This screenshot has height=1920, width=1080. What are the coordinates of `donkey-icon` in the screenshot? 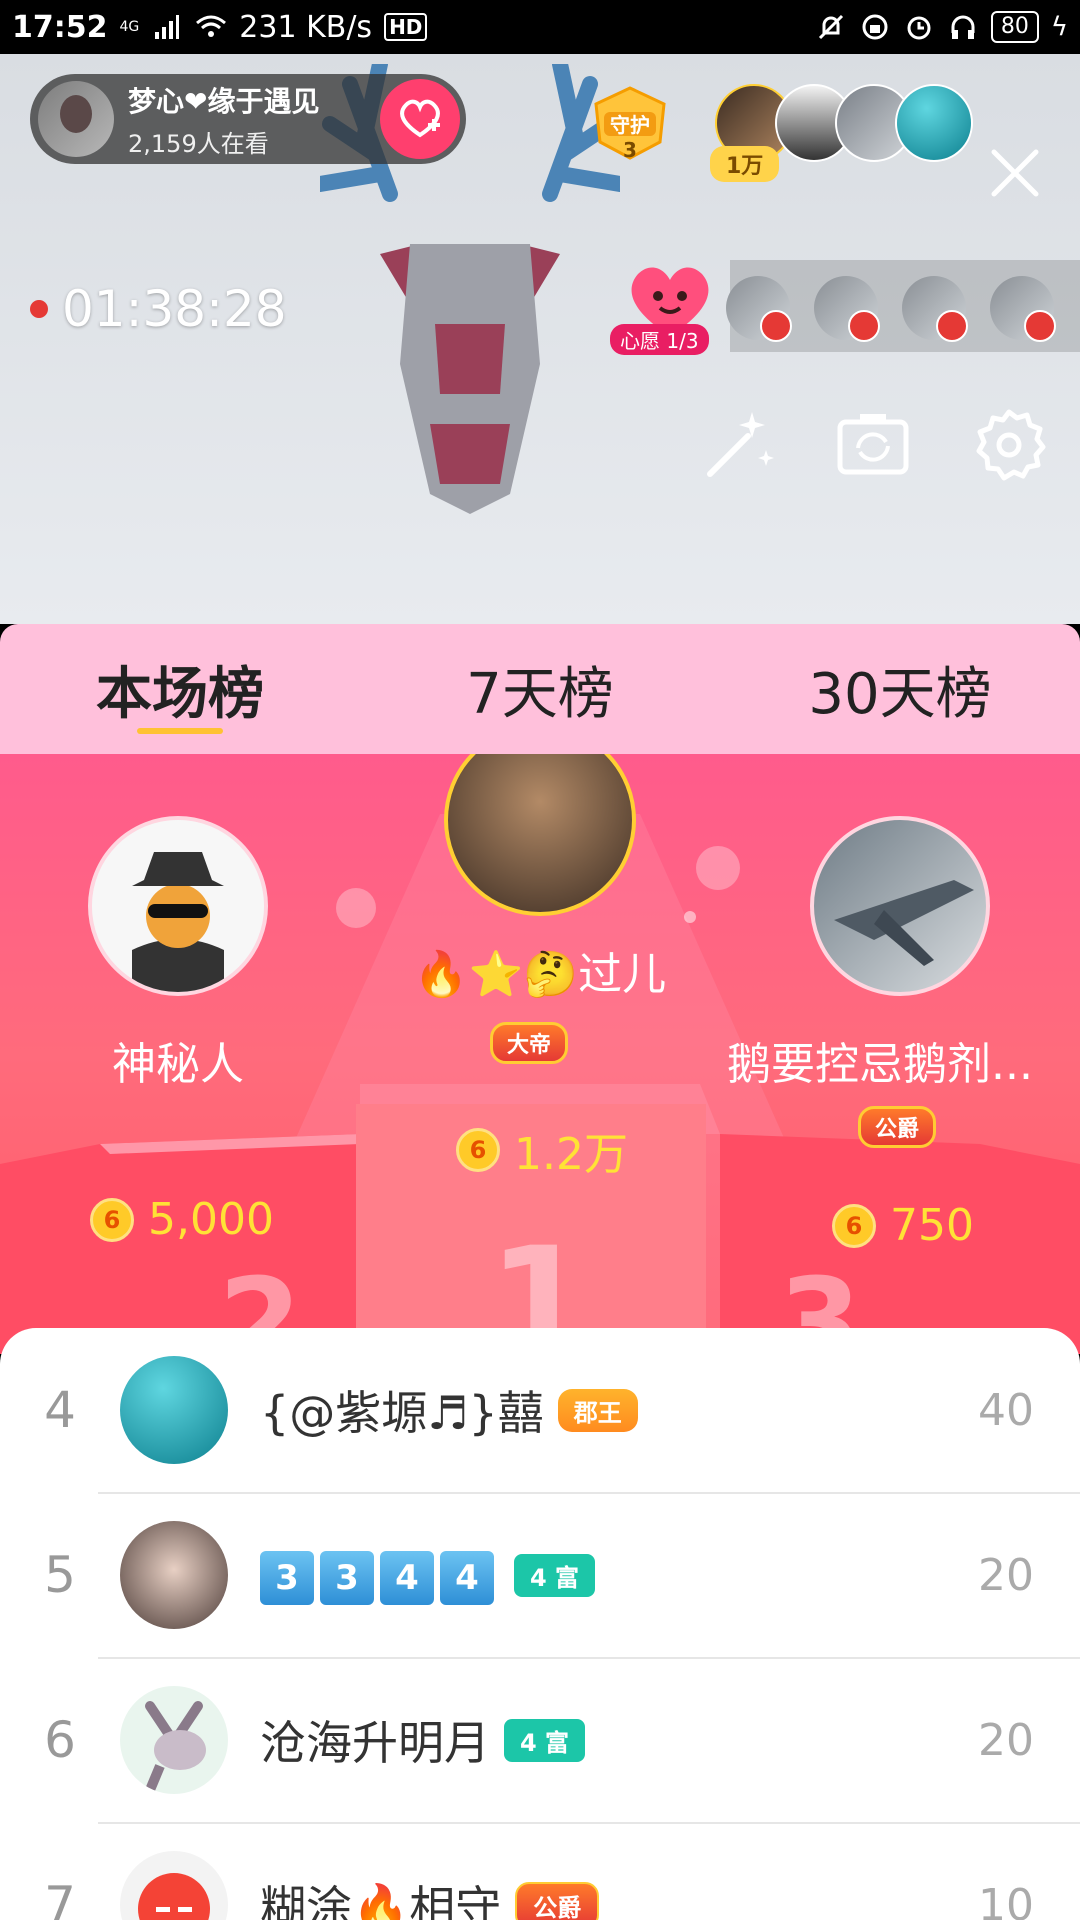 It's located at (175, 1746).